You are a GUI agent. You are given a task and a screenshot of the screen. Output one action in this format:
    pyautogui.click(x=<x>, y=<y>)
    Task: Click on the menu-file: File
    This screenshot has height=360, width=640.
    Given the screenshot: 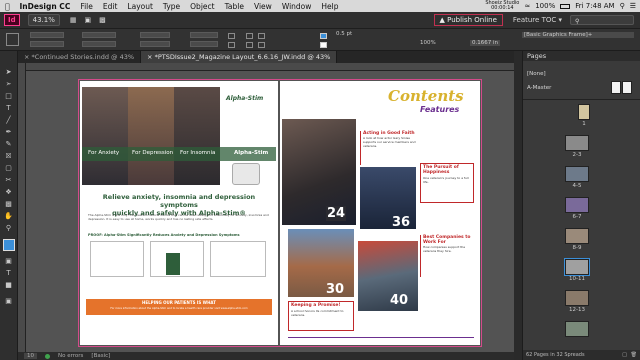 What is the action you would take?
    pyautogui.click(x=86, y=6)
    